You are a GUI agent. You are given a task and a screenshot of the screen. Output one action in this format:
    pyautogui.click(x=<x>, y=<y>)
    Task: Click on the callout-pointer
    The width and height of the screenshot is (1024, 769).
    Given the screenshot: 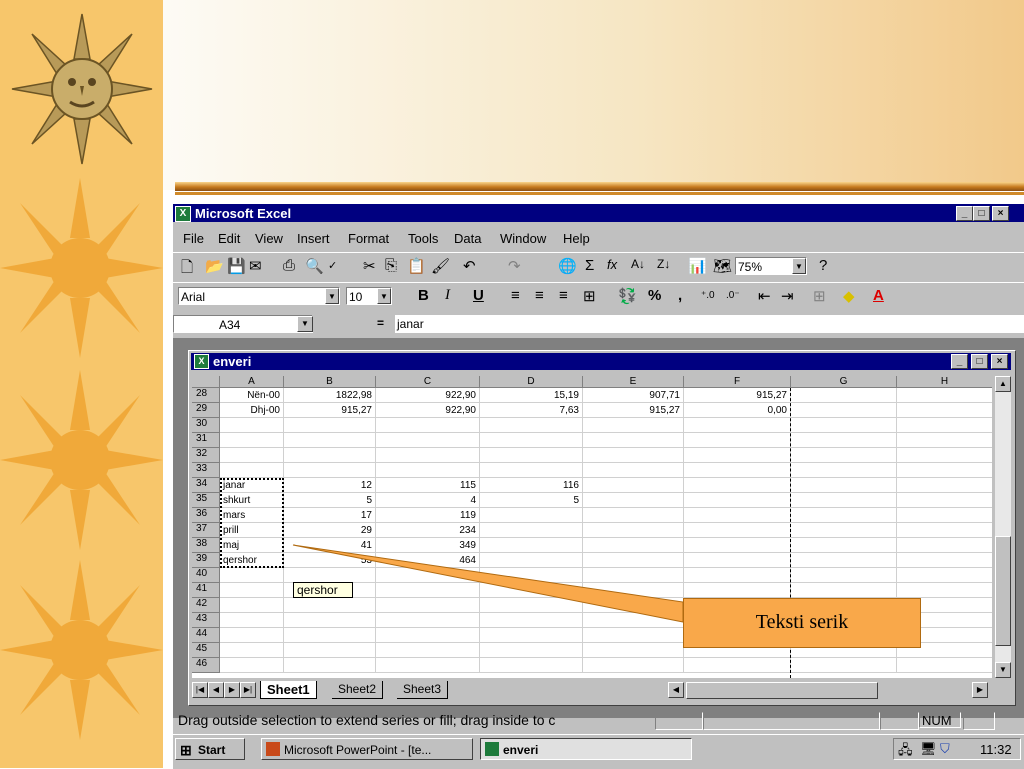 What is the action you would take?
    pyautogui.click(x=488, y=583)
    